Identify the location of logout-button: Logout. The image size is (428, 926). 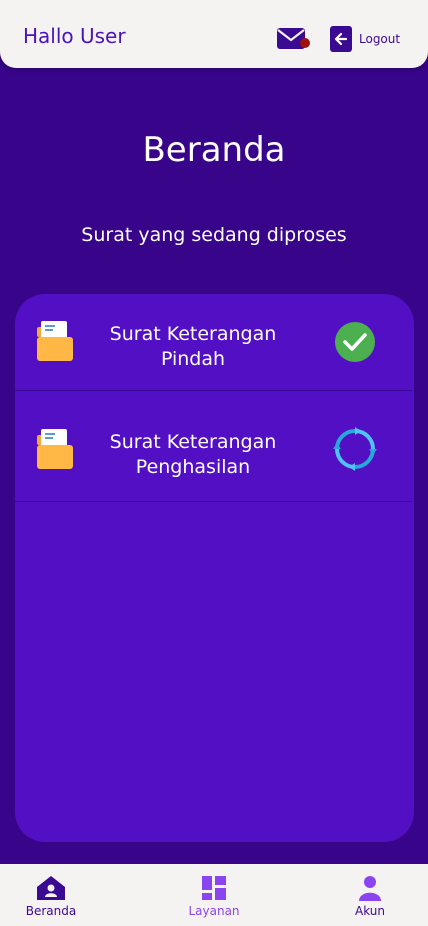
(365, 39).